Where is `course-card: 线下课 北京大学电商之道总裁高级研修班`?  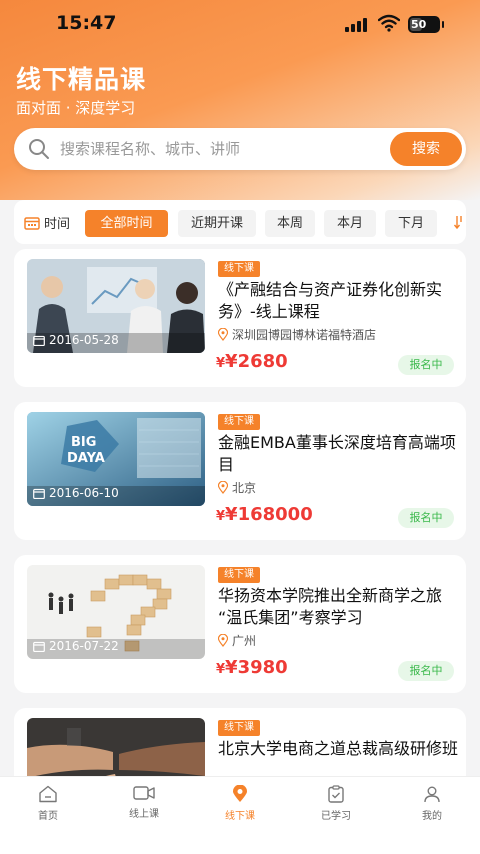 course-card: 线下课 北京大学电商之道总裁高级研修班 is located at coordinates (240, 742).